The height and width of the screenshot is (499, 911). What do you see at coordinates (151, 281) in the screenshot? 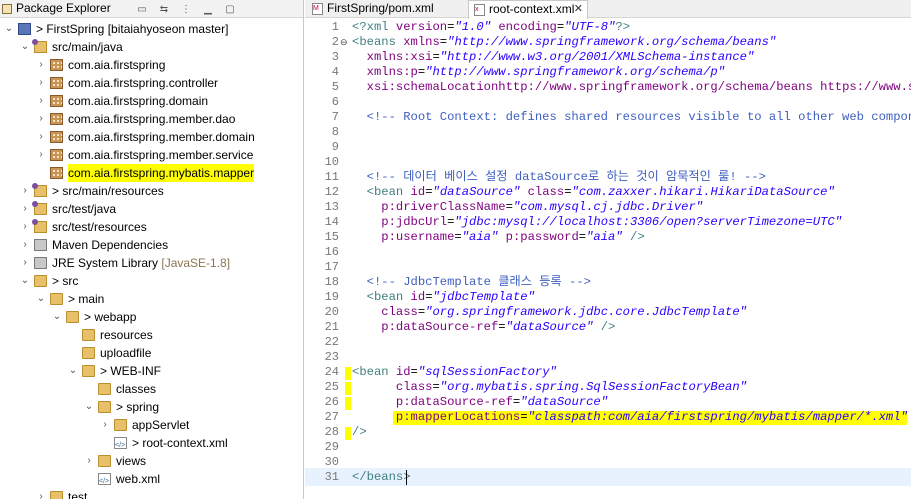
I see `tree-item: ⌄ > src` at bounding box center [151, 281].